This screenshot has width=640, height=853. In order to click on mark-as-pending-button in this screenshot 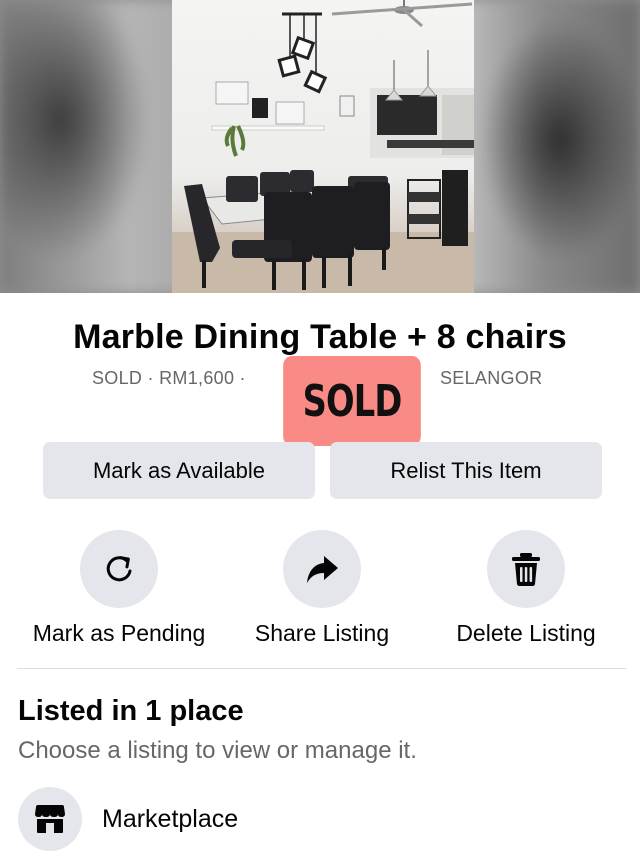, I will do `click(119, 569)`.